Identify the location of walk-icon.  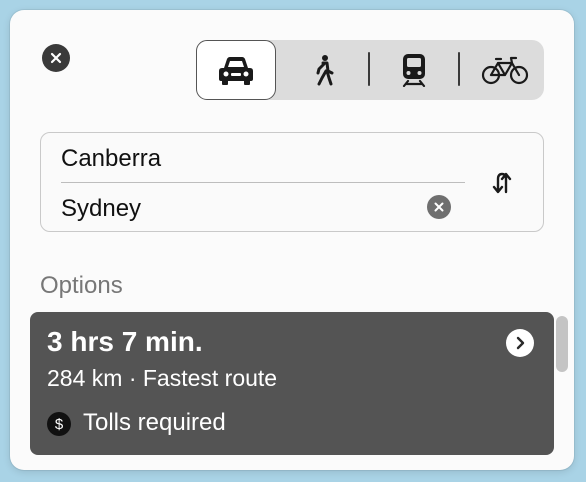
(325, 70).